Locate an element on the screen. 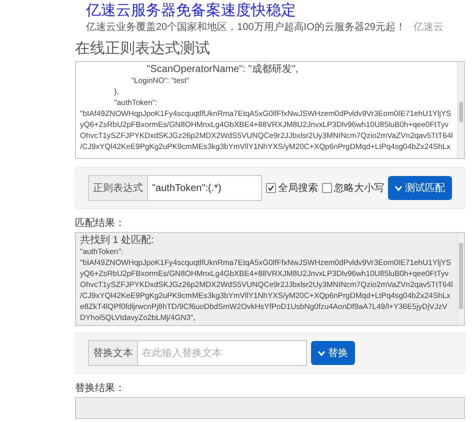 This screenshot has width=474, height=422. option-label: 全局搜索 is located at coordinates (298, 188).